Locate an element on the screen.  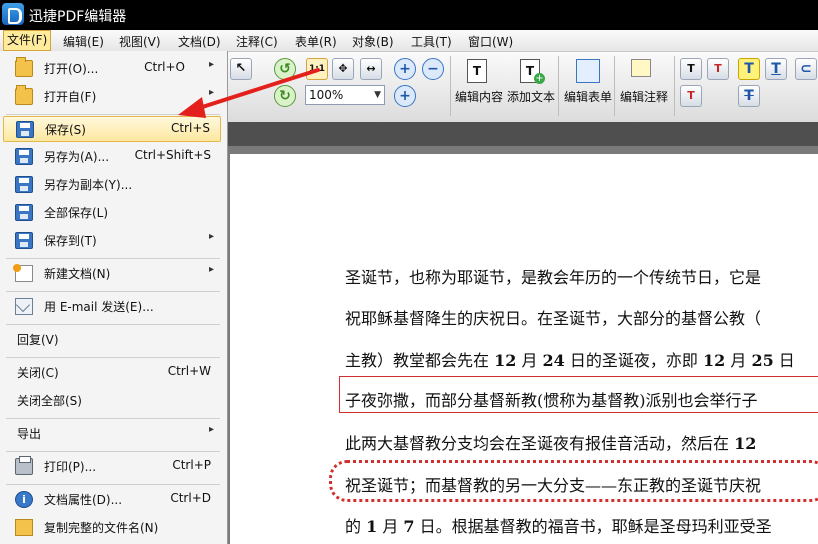
fit-page-icon: ✥ is located at coordinates (343, 68).